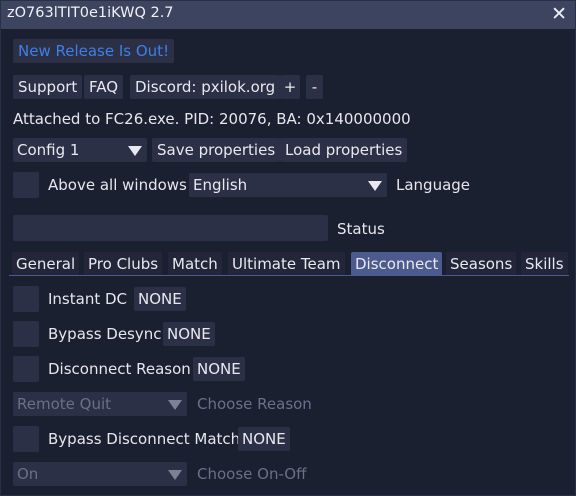 The image size is (576, 496). I want to click on plus-button: +, so click(290, 87).